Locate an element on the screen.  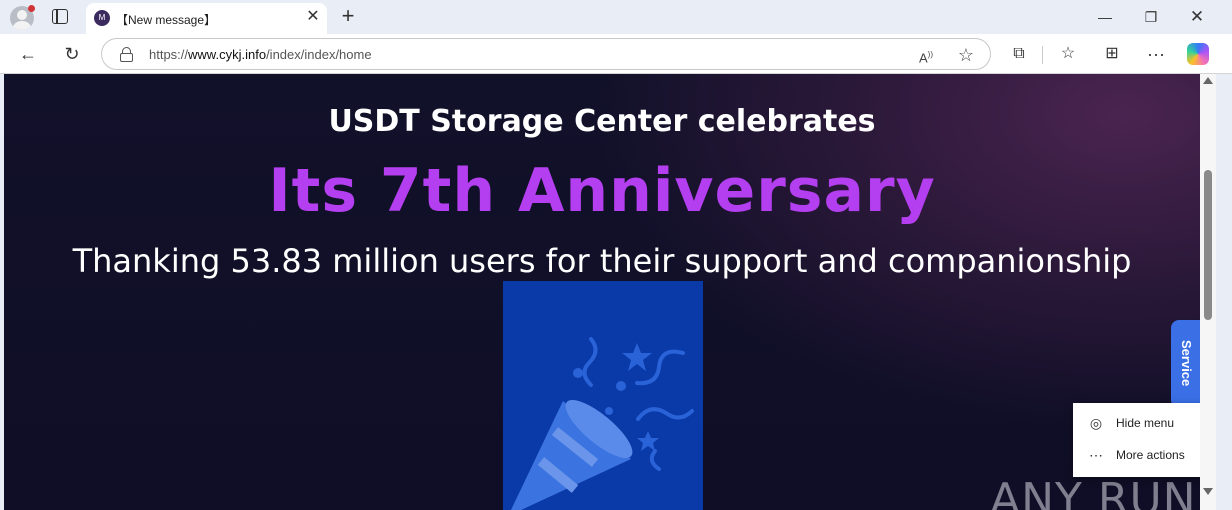
notification-dot is located at coordinates (31, 8).